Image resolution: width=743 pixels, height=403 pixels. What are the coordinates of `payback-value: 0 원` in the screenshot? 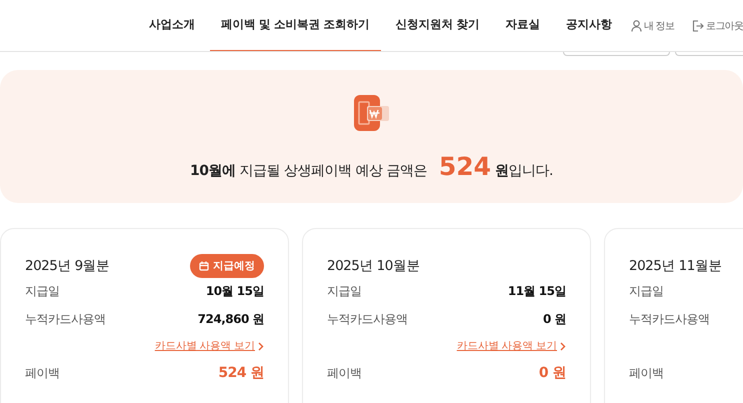 It's located at (552, 373).